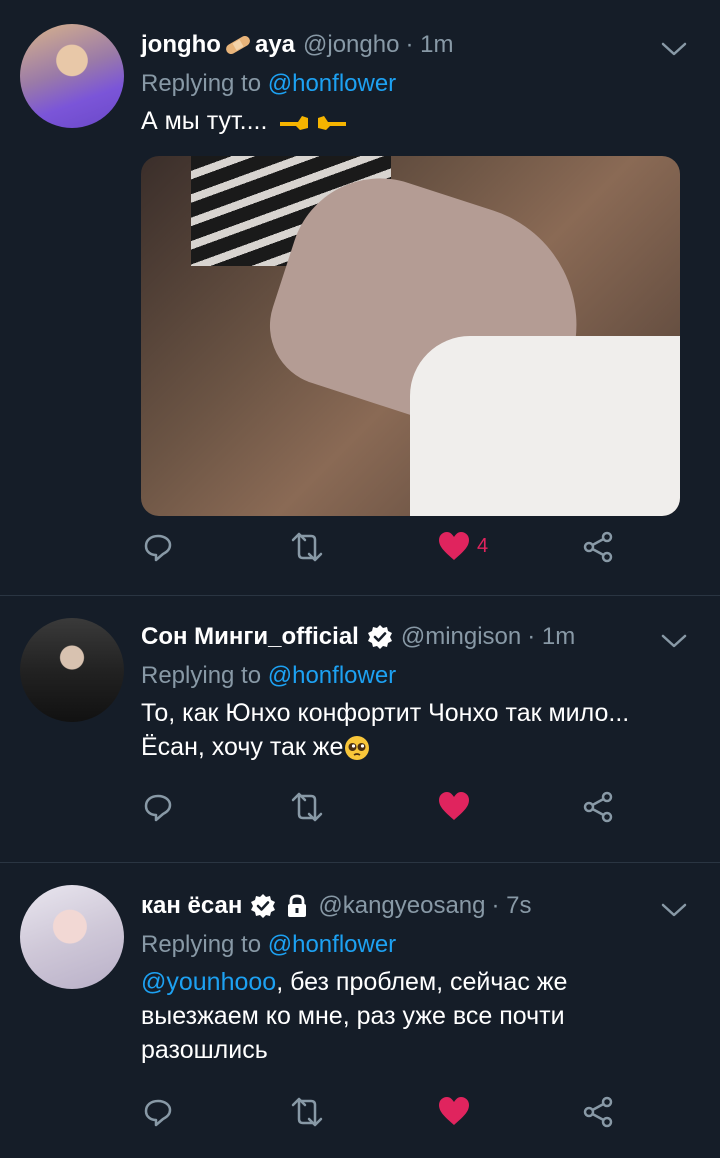 The image size is (720, 1158). Describe the element at coordinates (420, 747) in the screenshot. I see `tweet-text-line-2: Ёсан, хочу так же` at that location.